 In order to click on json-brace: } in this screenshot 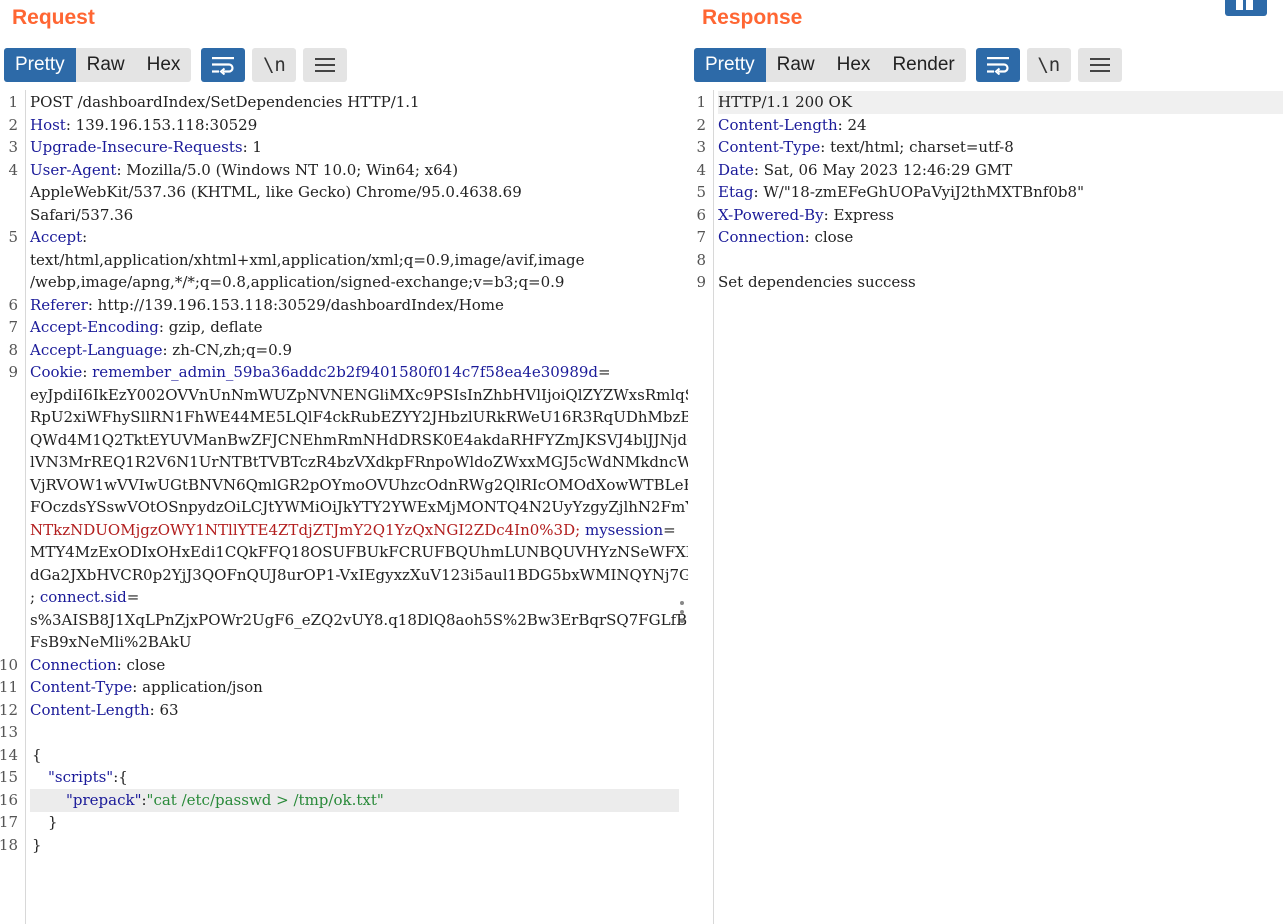, I will do `click(37, 845)`.